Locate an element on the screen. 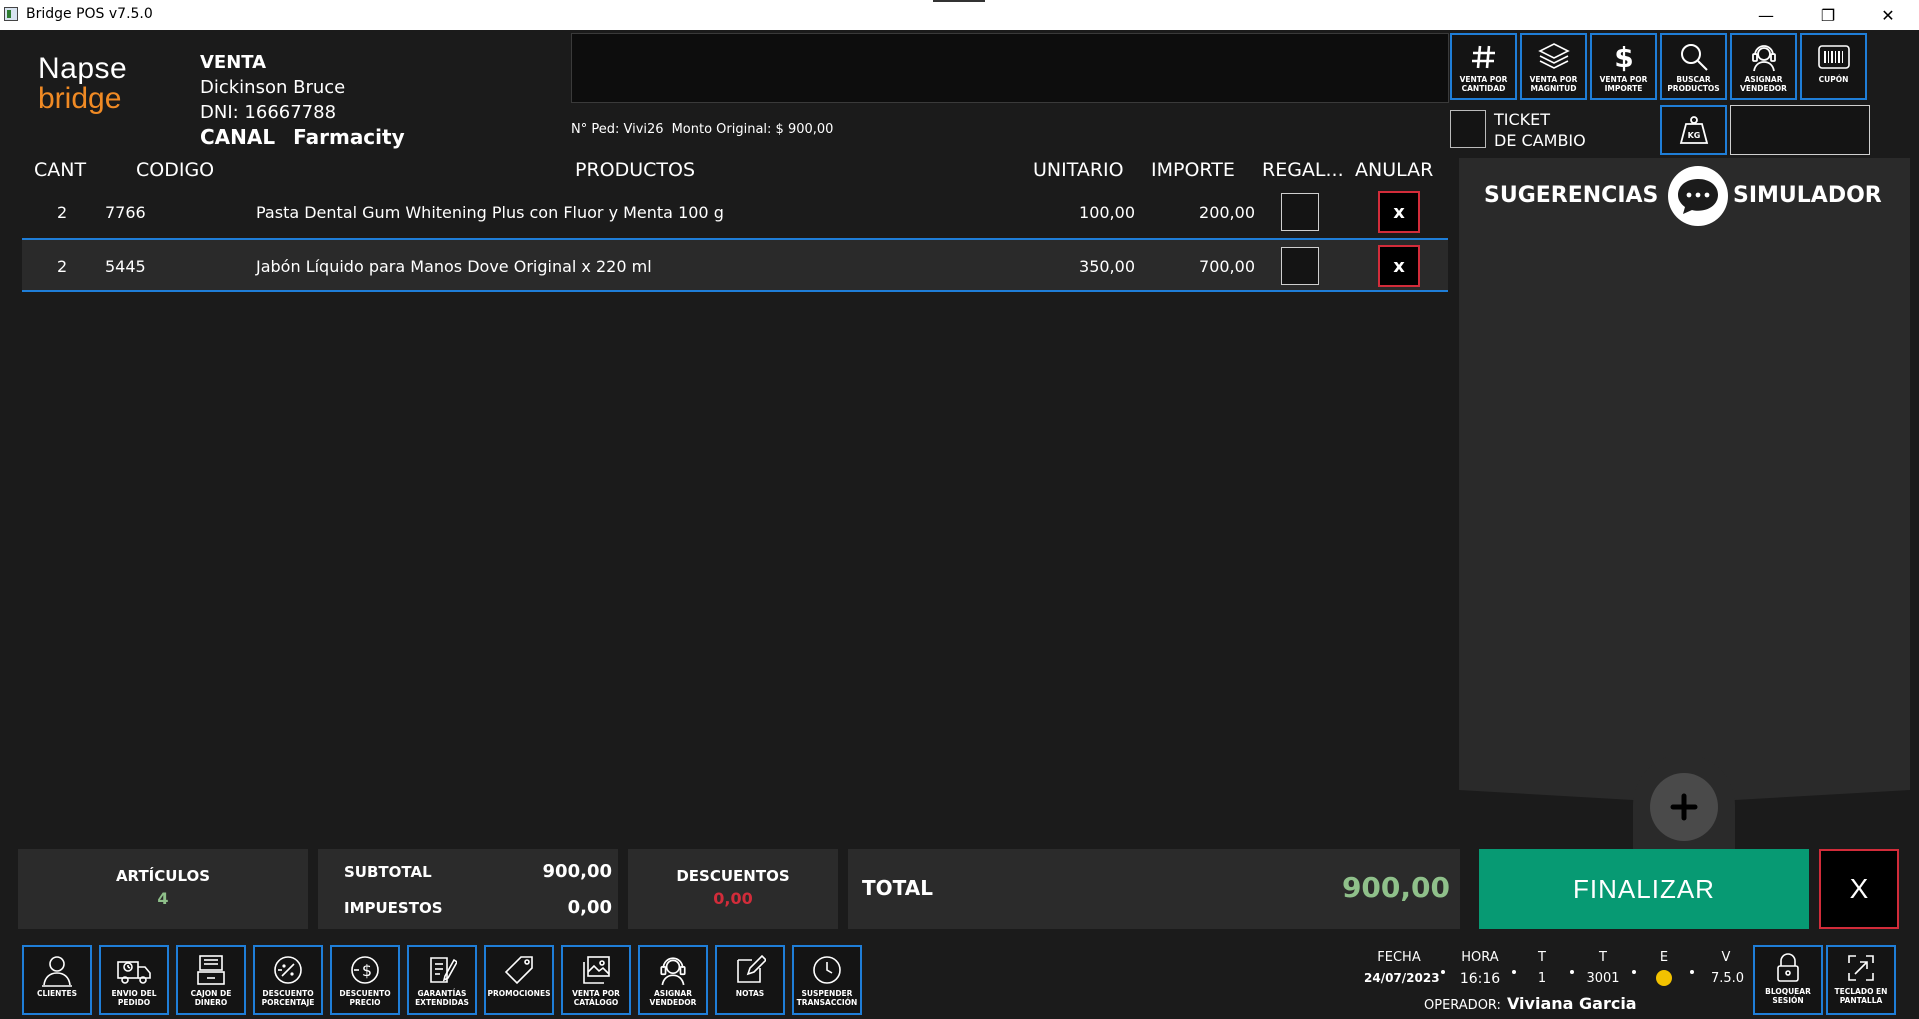 Image resolution: width=1919 pixels, height=1019 pixels. status-t1: T 1 is located at coordinates (1542, 968).